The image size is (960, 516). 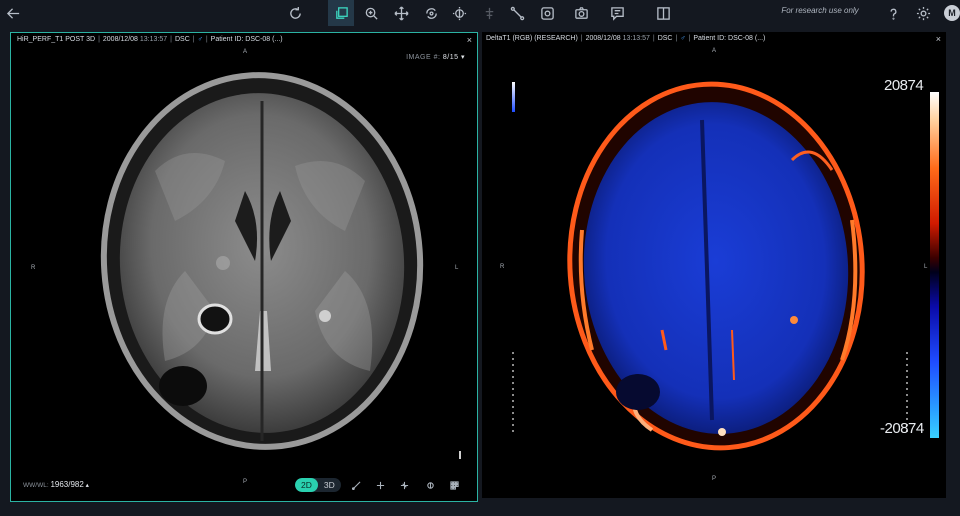 What do you see at coordinates (517, 13) in the screenshot?
I see `measure-icon` at bounding box center [517, 13].